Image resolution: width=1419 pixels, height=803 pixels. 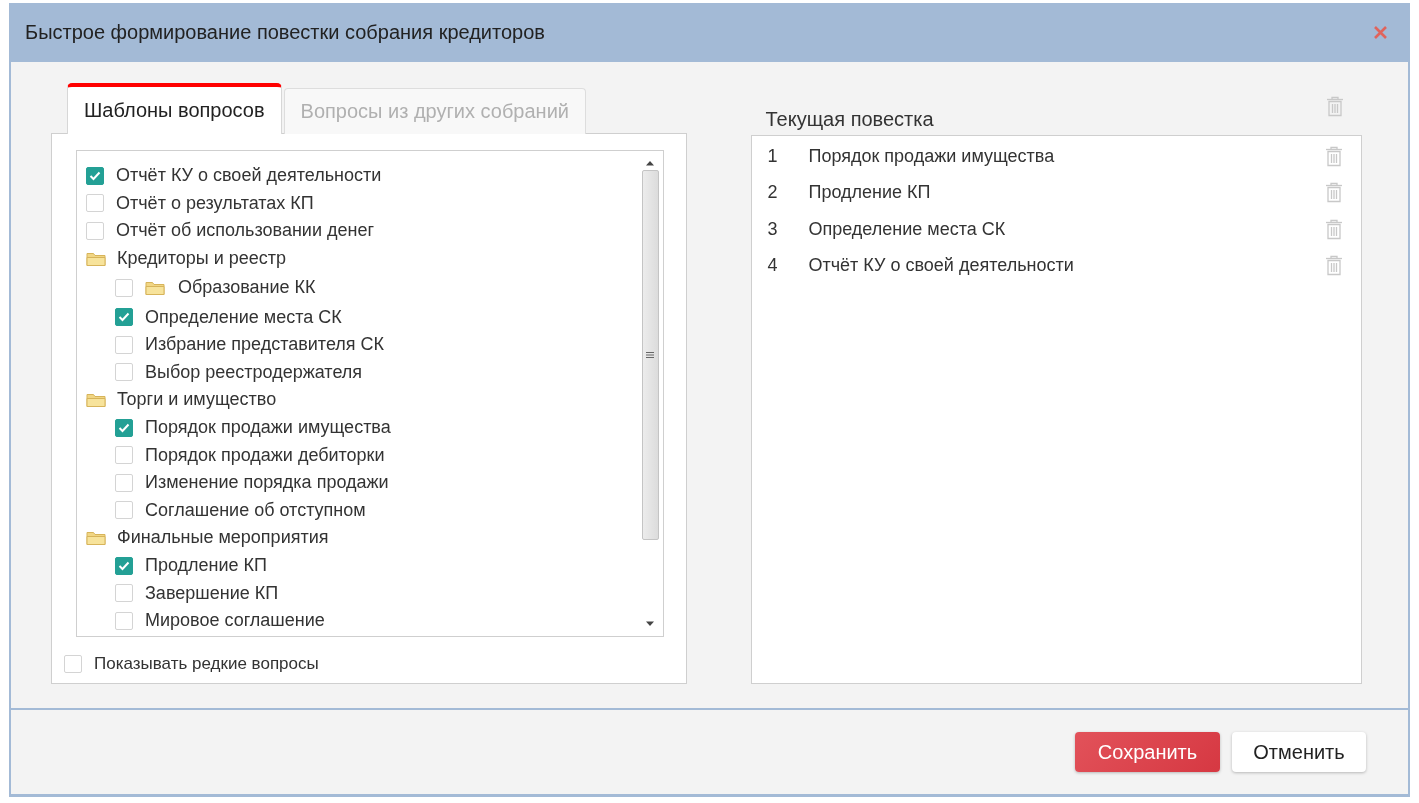 I want to click on cancel-button: Отменить, so click(x=1299, y=752).